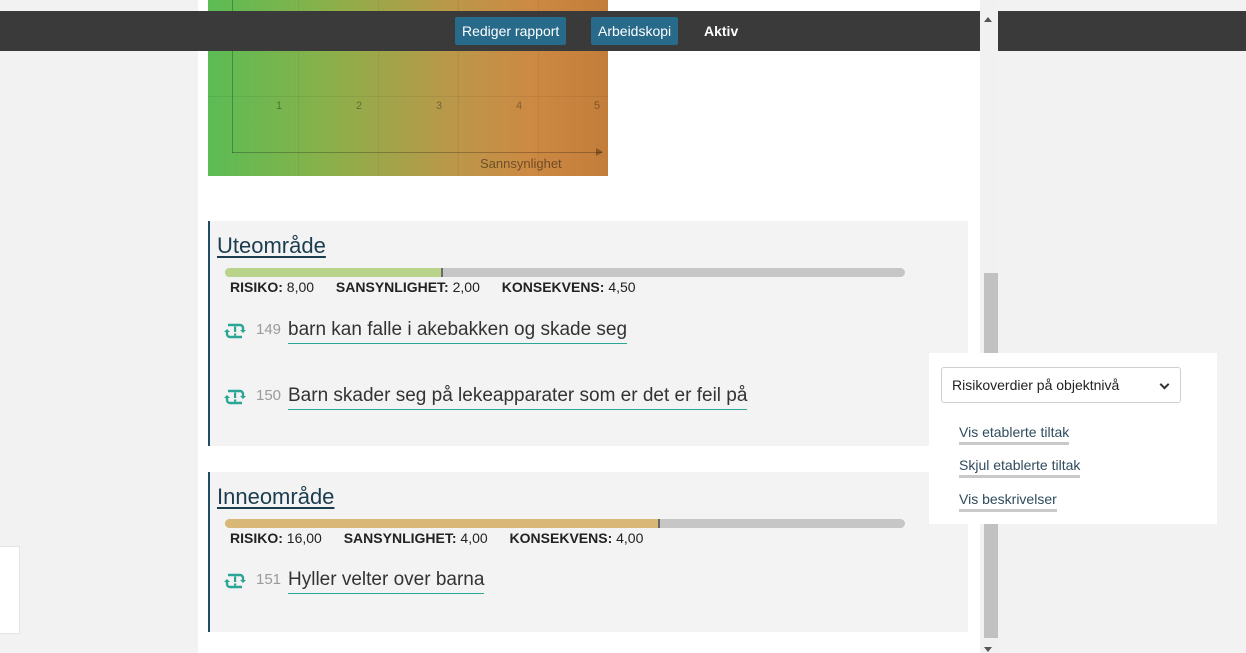  What do you see at coordinates (269, 579) in the screenshot?
I see `risk-item-number: 151` at bounding box center [269, 579].